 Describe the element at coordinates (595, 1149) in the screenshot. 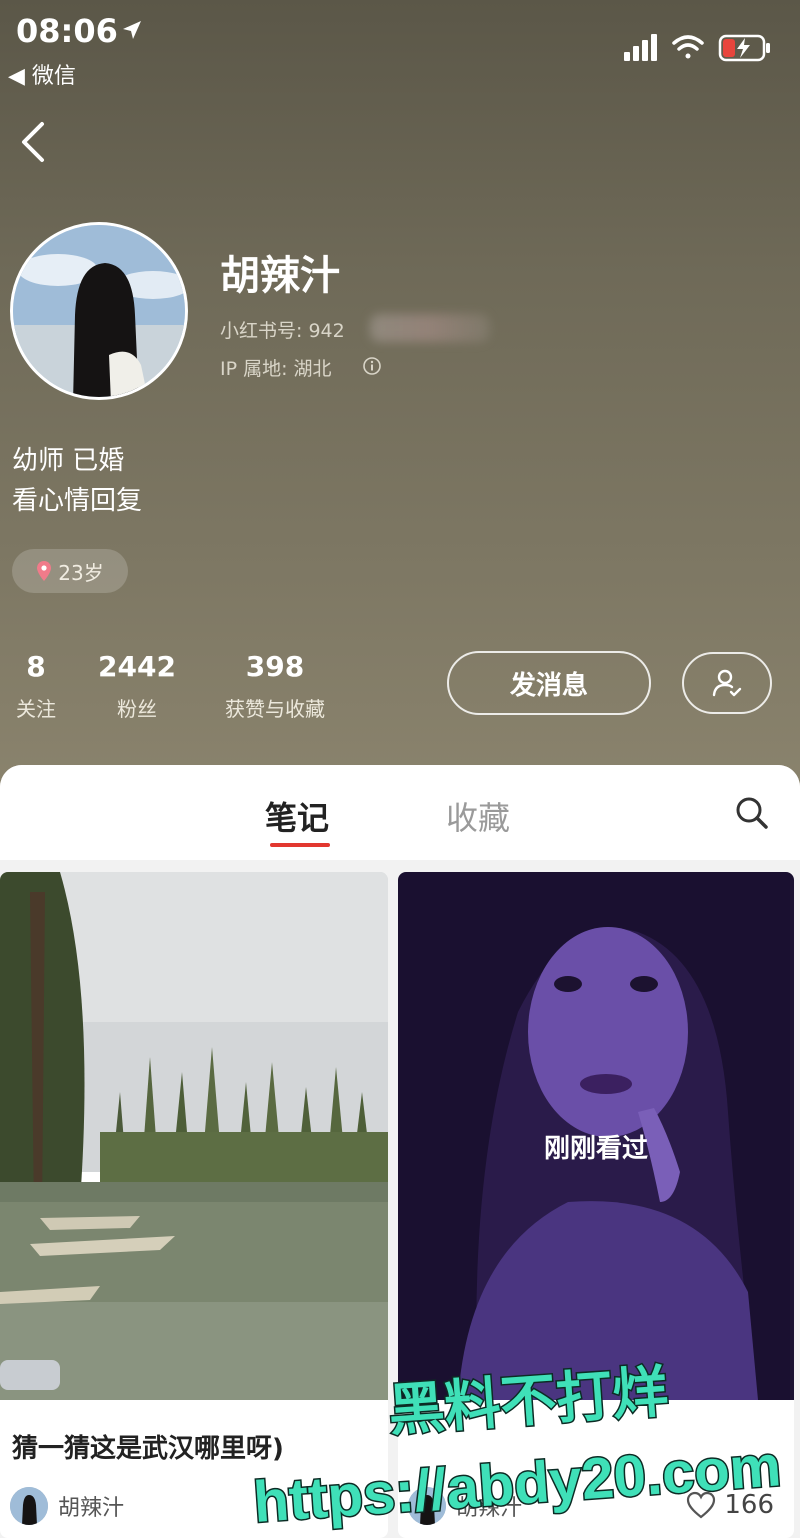

I see `recently-viewed-label: 刚刚看过` at that location.